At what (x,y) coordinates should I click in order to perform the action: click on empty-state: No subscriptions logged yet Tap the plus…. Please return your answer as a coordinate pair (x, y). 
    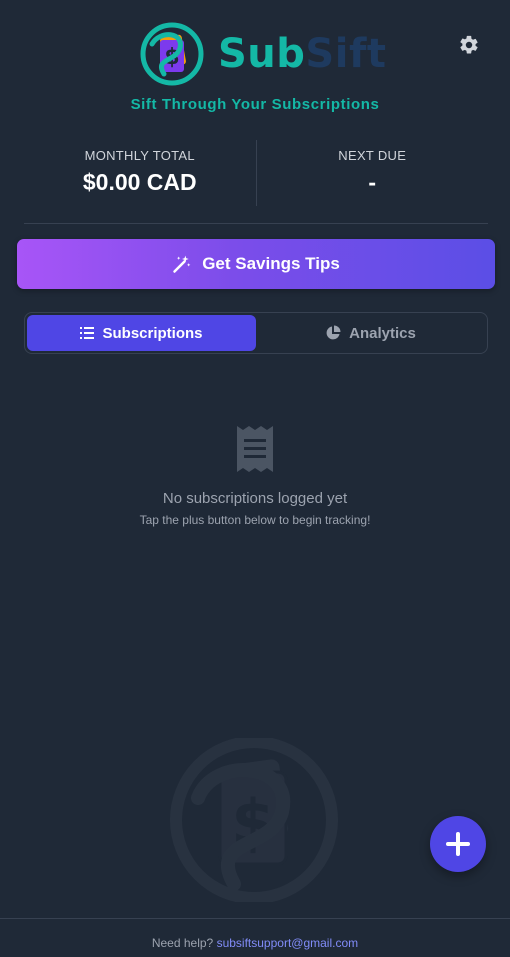
    Looking at the image, I should click on (255, 475).